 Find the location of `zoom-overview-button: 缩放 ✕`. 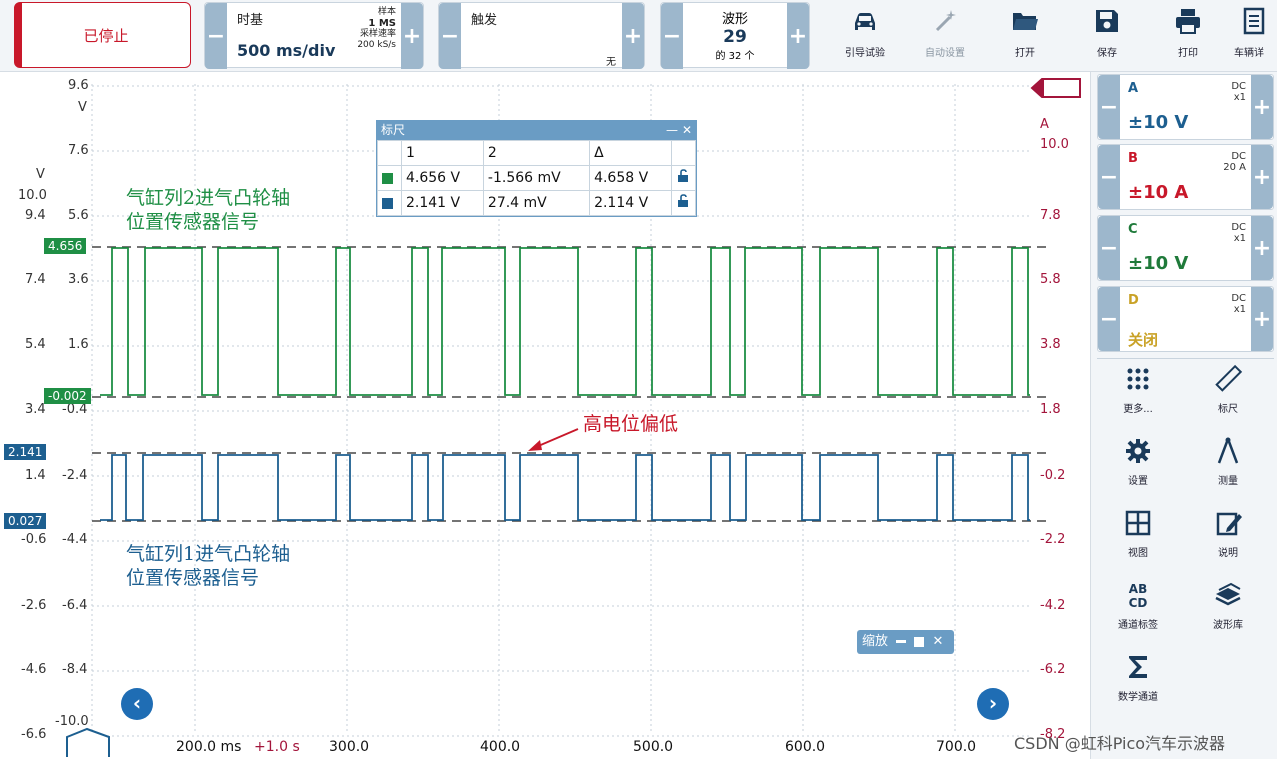

zoom-overview-button: 缩放 ✕ is located at coordinates (905, 642).